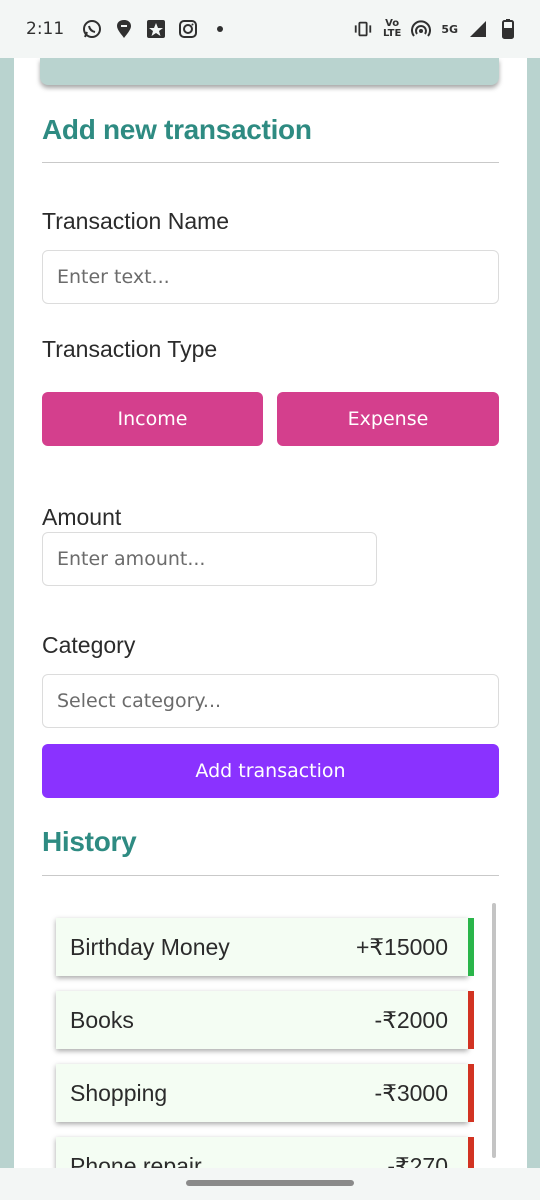 This screenshot has width=540, height=1200. Describe the element at coordinates (152, 419) in the screenshot. I see `income-button: Income` at that location.